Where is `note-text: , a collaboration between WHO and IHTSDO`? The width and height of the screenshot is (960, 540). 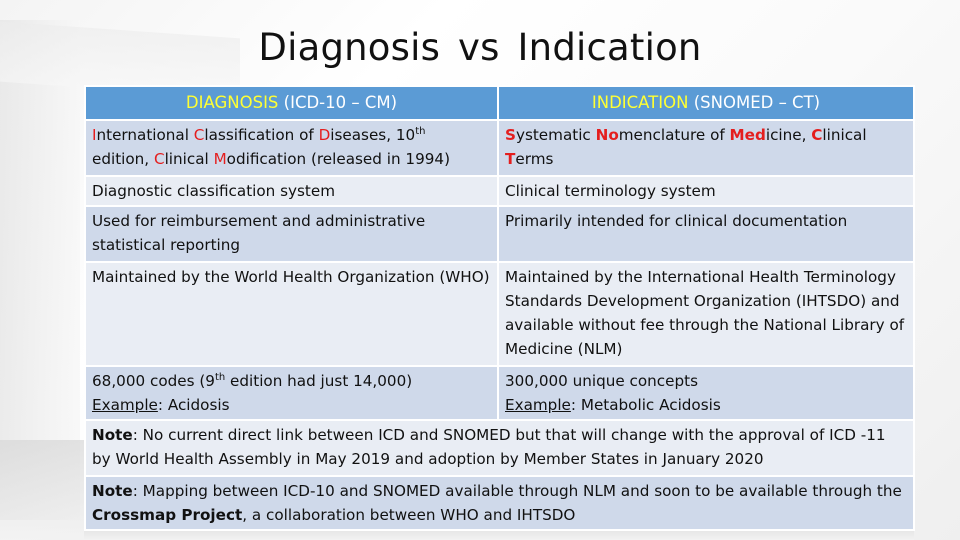
note-text: , a collaboration between WHO and IHTSDO is located at coordinates (409, 515).